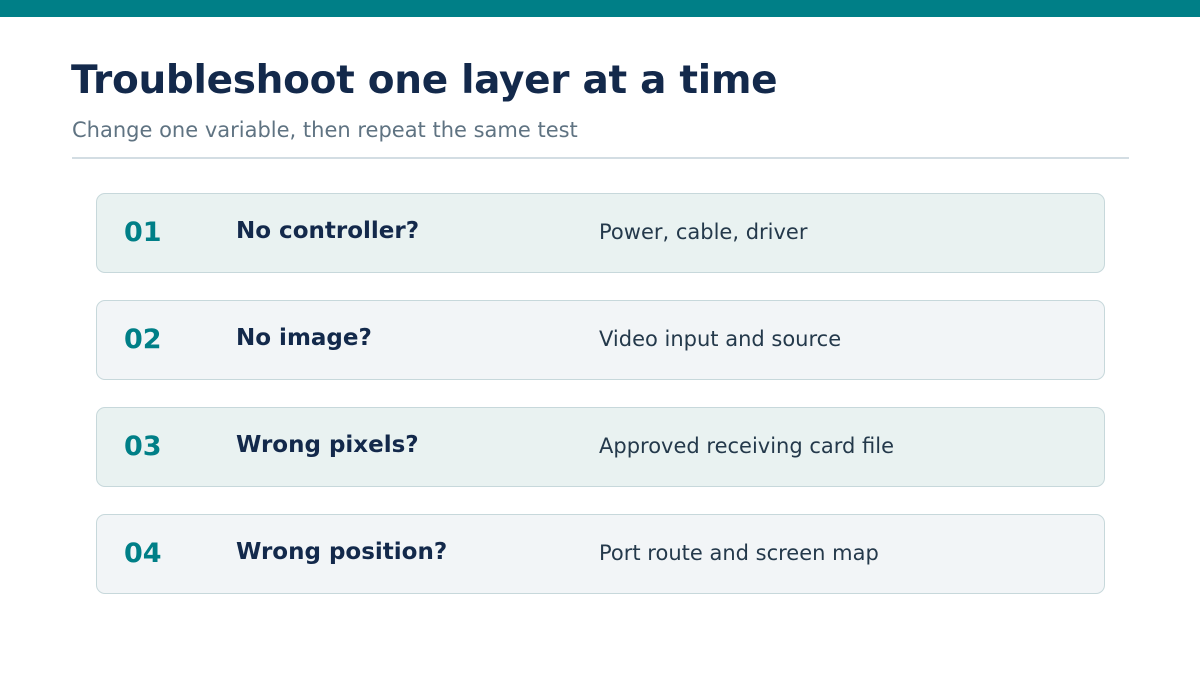 This screenshot has width=1200, height=675. I want to click on step-card-01: 01 No controller? Power, cable, driver, so click(600, 233).